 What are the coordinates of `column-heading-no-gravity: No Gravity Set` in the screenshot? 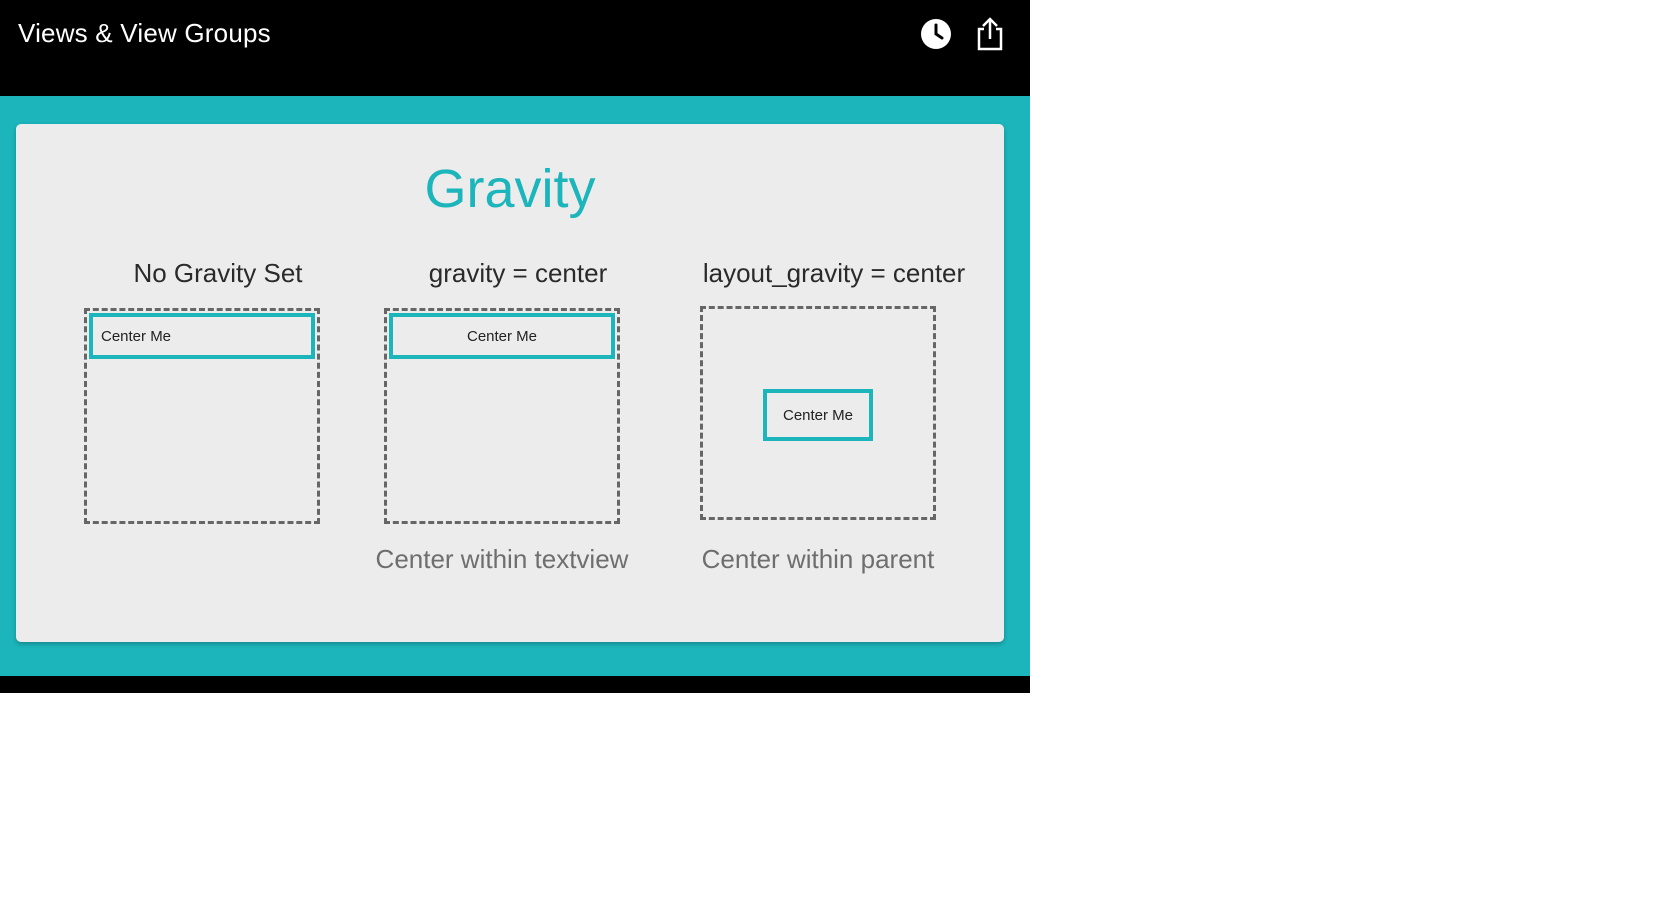 It's located at (218, 273).